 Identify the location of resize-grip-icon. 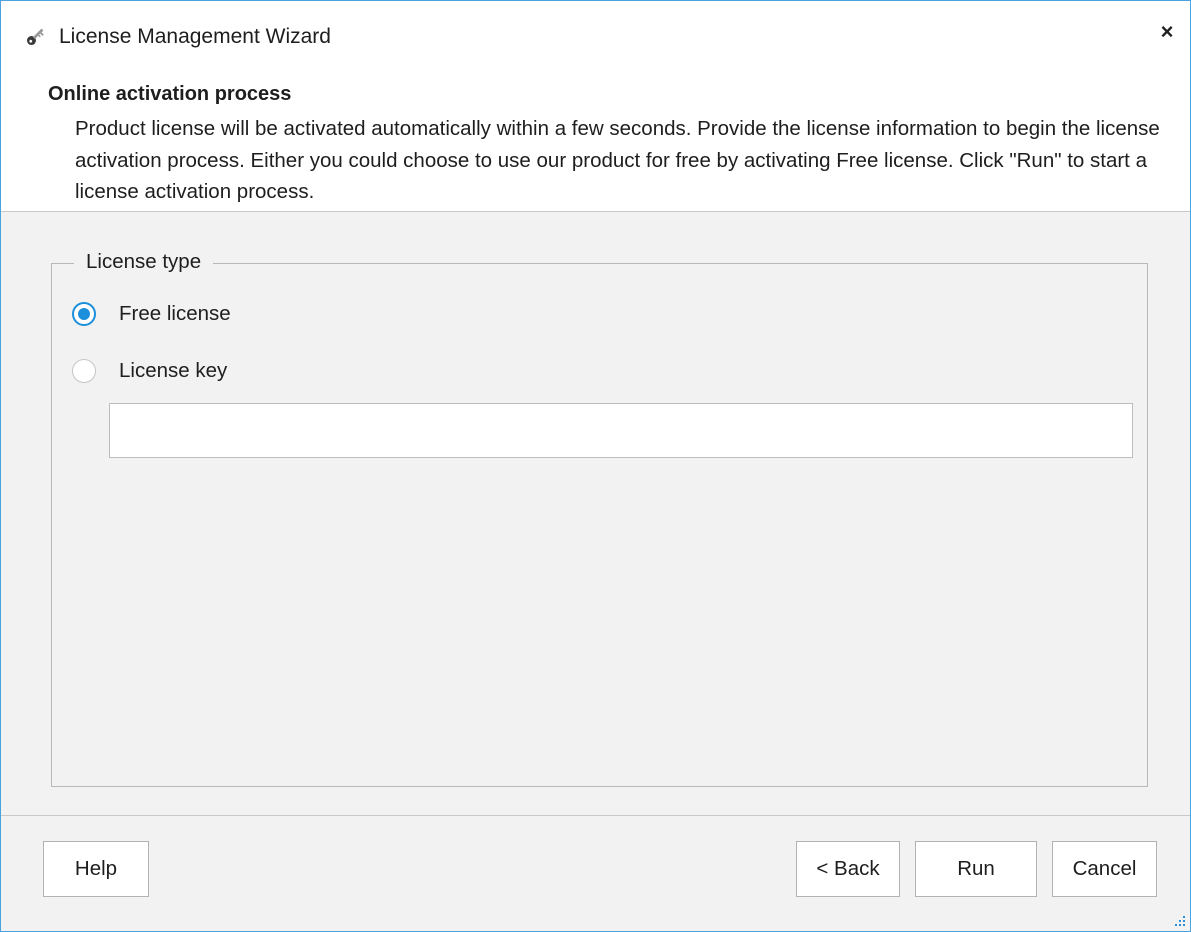
(1180, 921).